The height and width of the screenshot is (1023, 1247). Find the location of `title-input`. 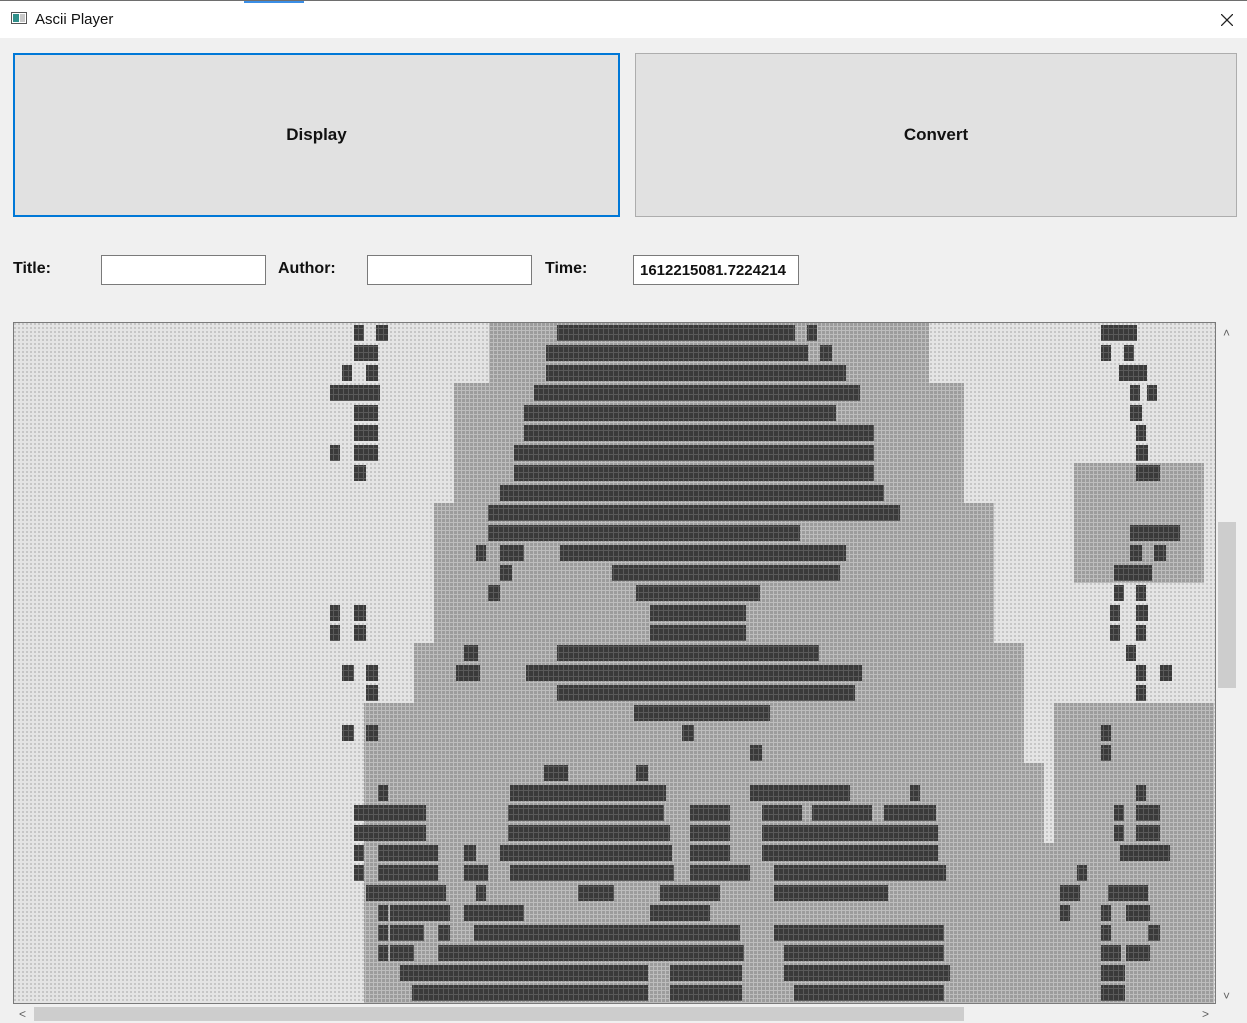

title-input is located at coordinates (183, 270).